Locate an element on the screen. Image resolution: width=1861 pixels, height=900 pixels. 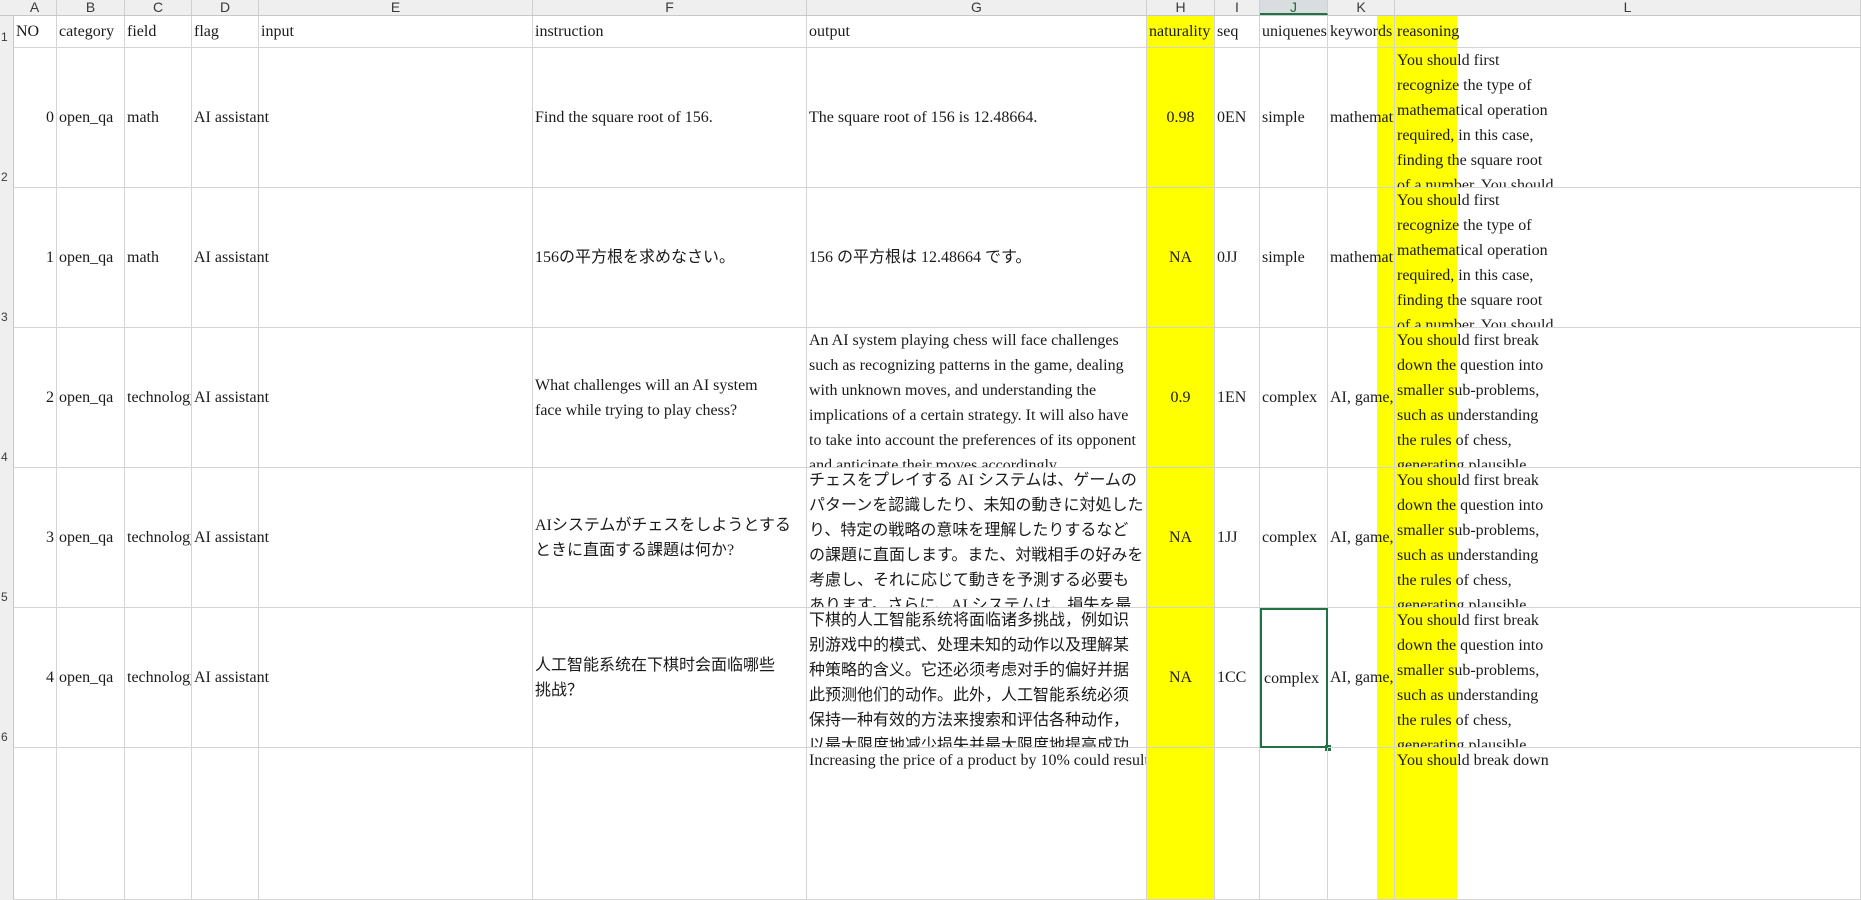
cell-no: 0 is located at coordinates (35, 118).